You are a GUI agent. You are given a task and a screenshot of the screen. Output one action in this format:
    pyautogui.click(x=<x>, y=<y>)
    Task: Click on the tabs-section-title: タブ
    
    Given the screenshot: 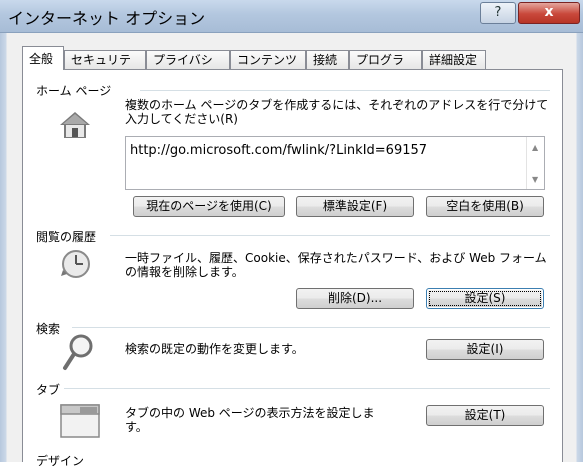 What is the action you would take?
    pyautogui.click(x=50, y=389)
    